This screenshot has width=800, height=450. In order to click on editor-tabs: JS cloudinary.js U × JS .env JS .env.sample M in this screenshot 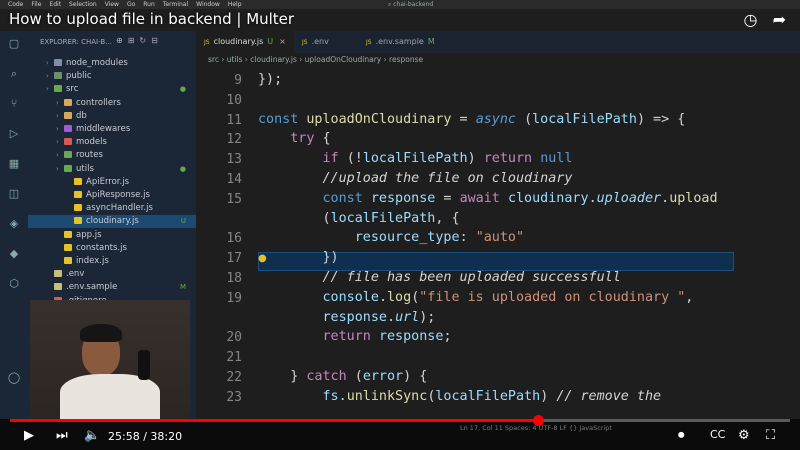, I will do `click(498, 42)`.